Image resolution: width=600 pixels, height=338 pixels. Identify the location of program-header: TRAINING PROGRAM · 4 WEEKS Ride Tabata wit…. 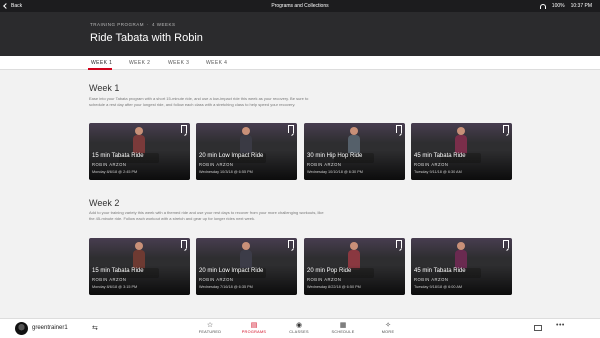
(300, 34).